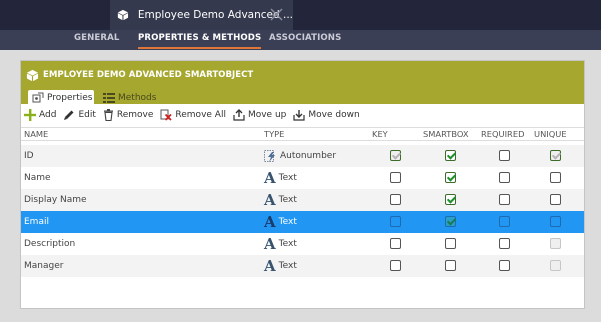 Image resolution: width=601 pixels, height=322 pixels. Describe the element at coordinates (30, 115) in the screenshot. I see `plus-icon` at that location.